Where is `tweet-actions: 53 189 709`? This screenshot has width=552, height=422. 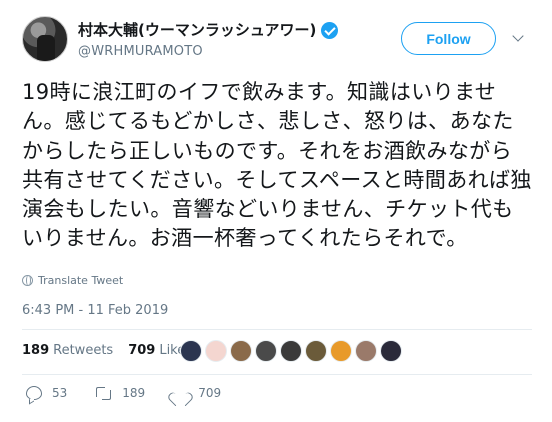
tweet-actions: 53 189 709 is located at coordinates (137, 393).